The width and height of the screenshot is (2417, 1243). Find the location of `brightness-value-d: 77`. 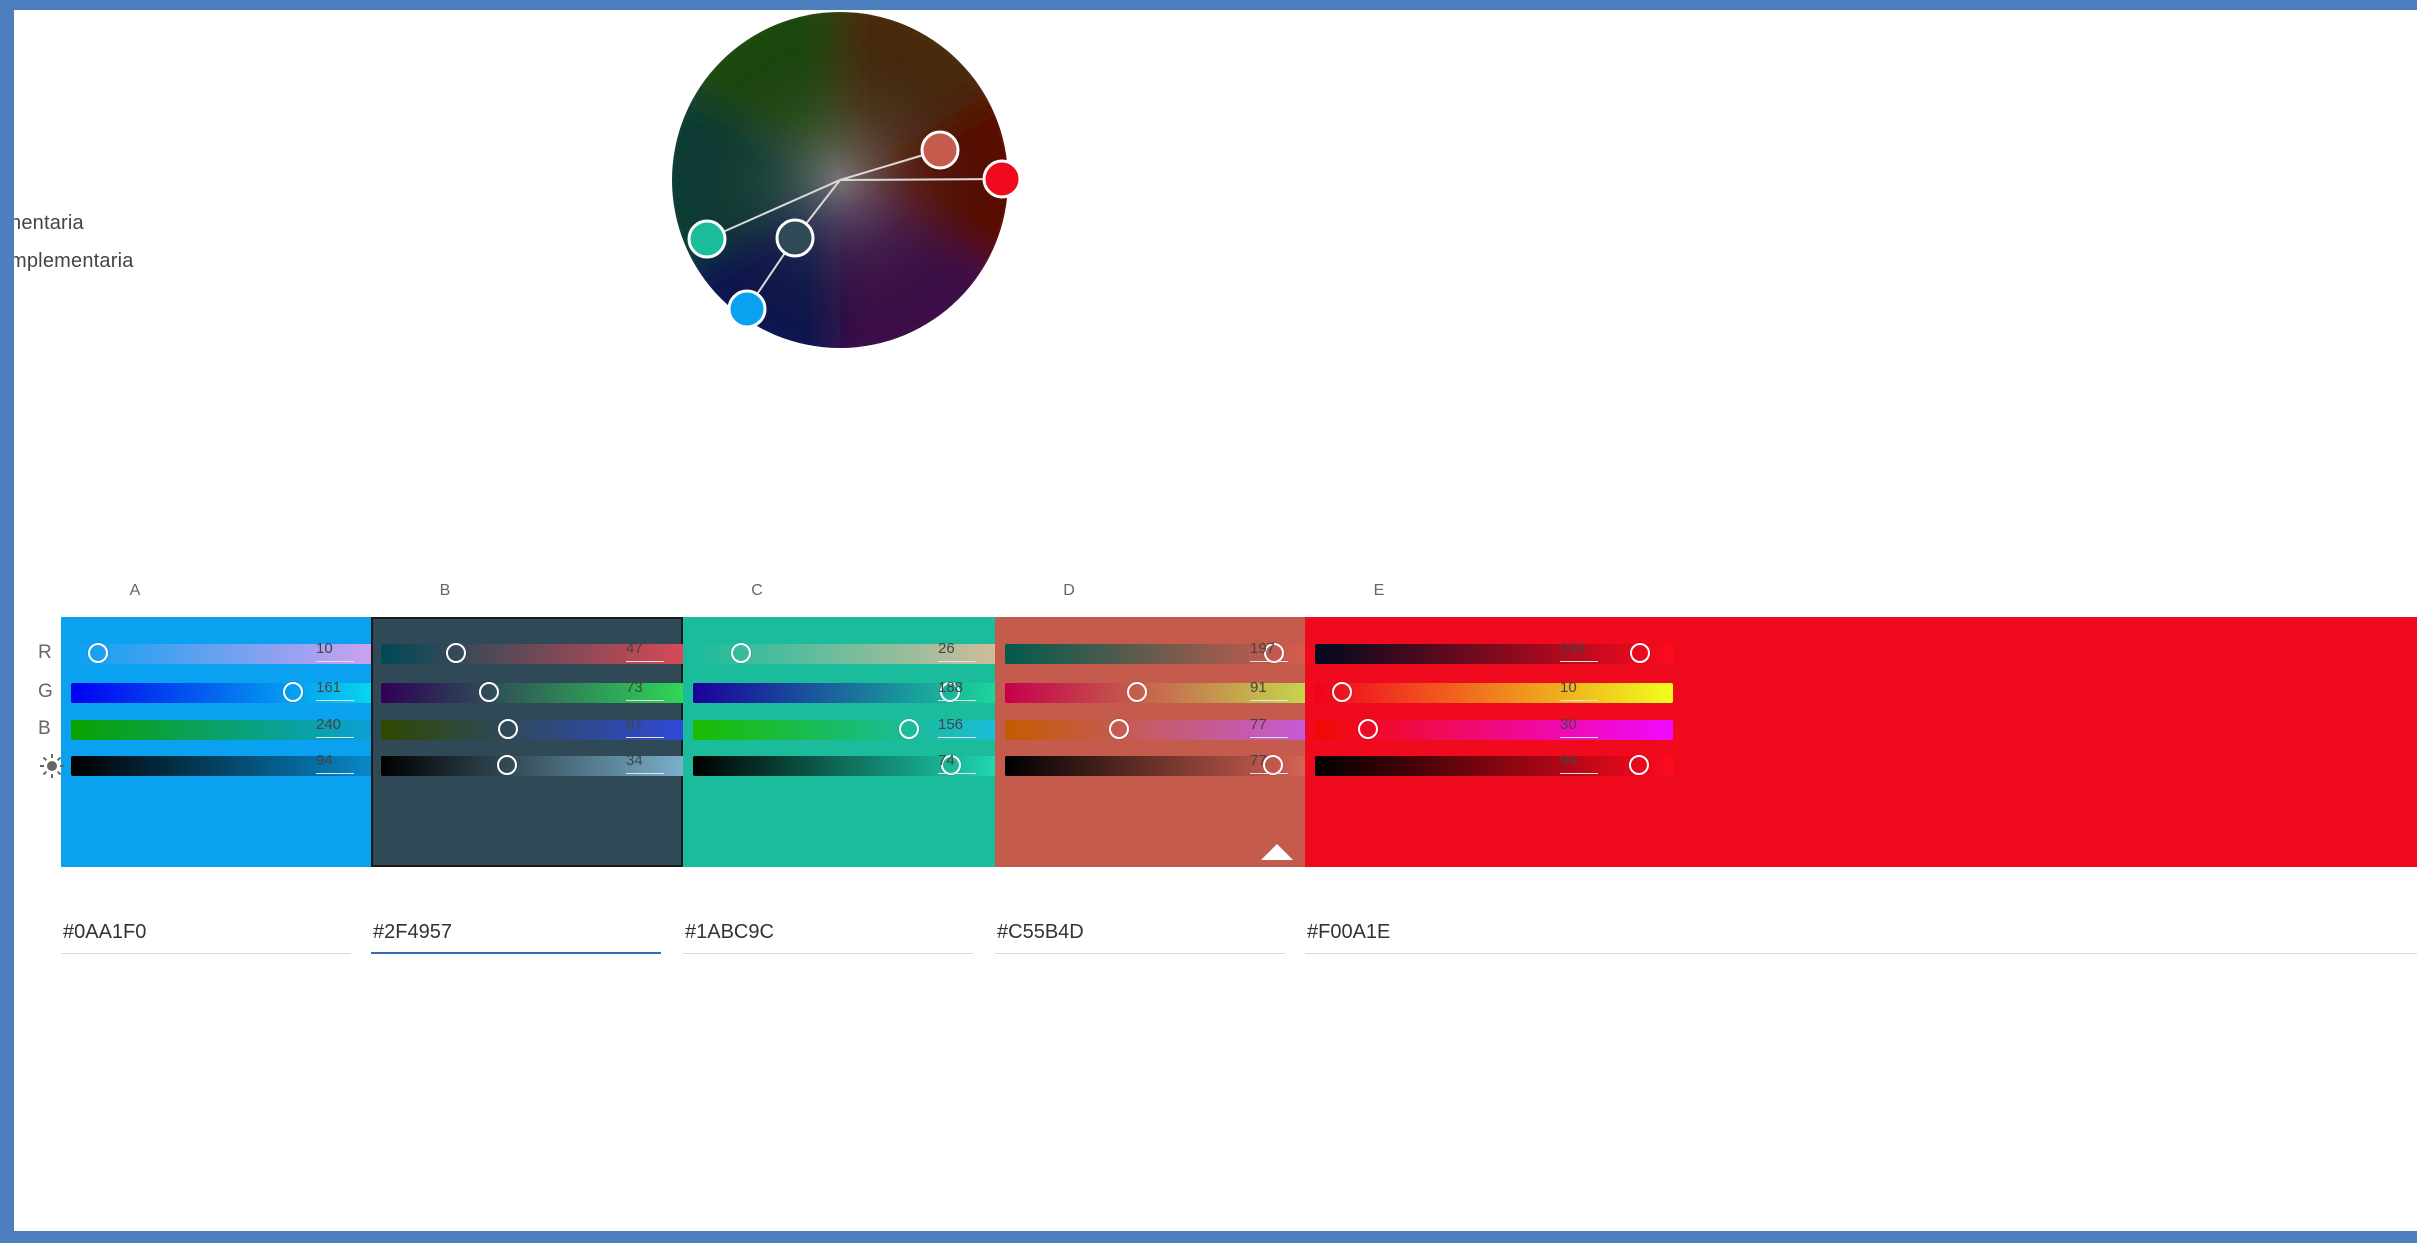

brightness-value-d: 77 is located at coordinates (1269, 763).